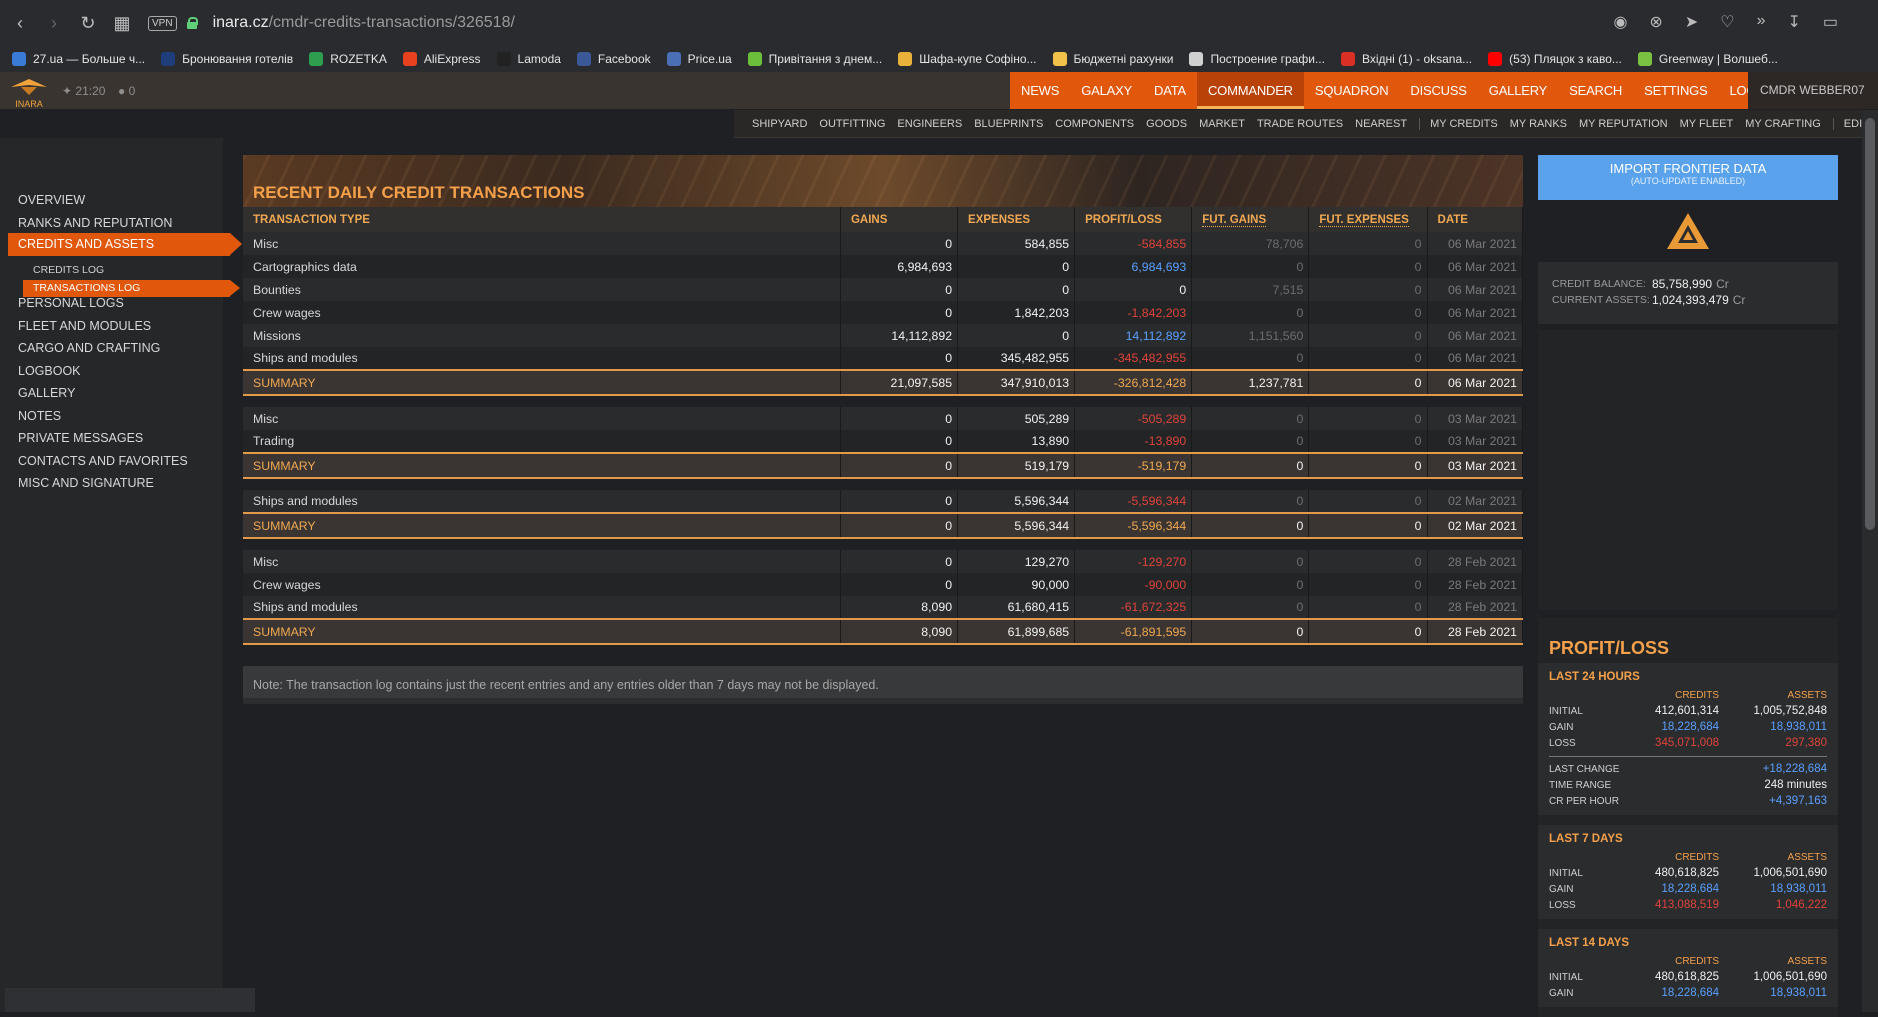 The image size is (1878, 1017). What do you see at coordinates (1475, 561) in the screenshot?
I see `cell-date: 28 Feb 2021` at bounding box center [1475, 561].